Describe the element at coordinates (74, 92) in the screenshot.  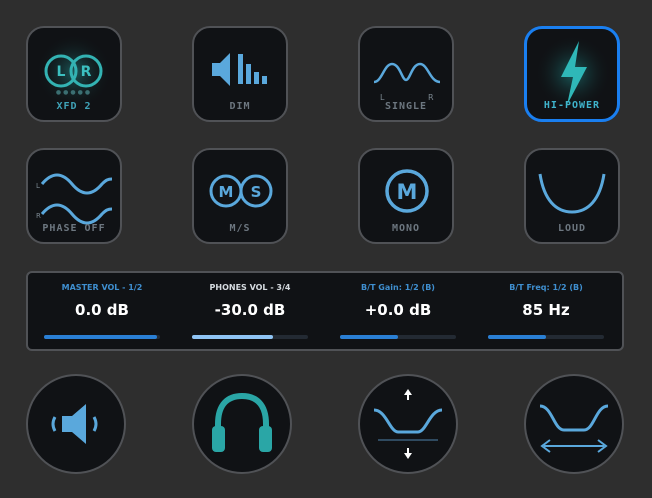
I see `xfd-mode-dots: ●●●●●` at that location.